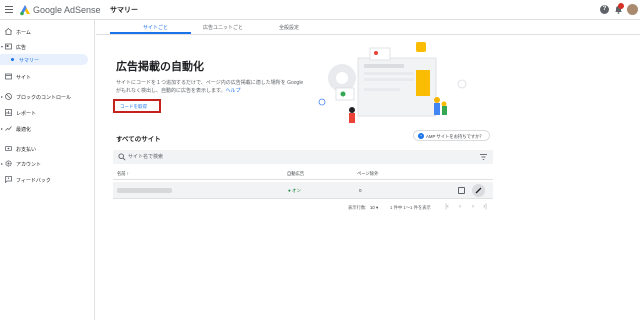  I want to click on first-page-icon: |‹, so click(447, 207).